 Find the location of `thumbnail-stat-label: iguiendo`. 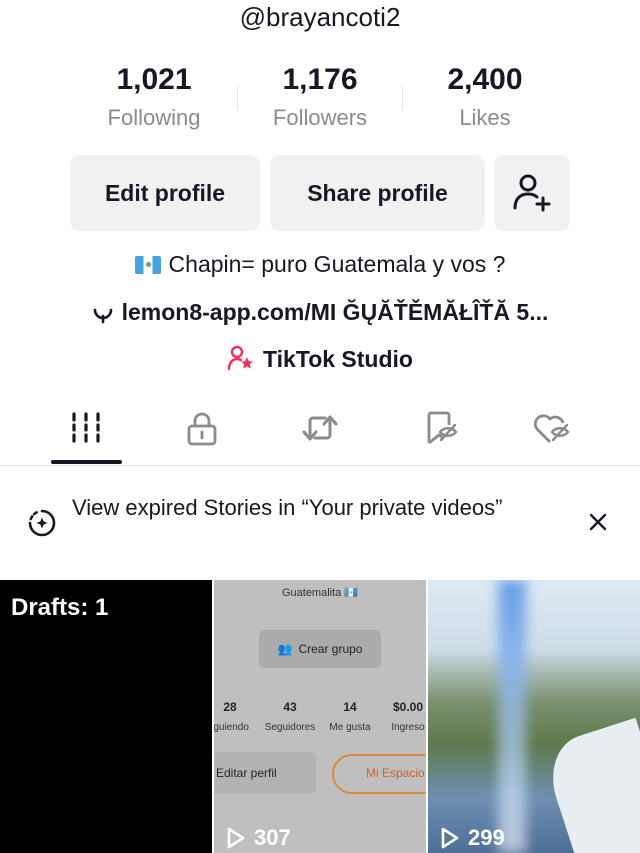

thumbnail-stat-label: iguiendo is located at coordinates (231, 727).